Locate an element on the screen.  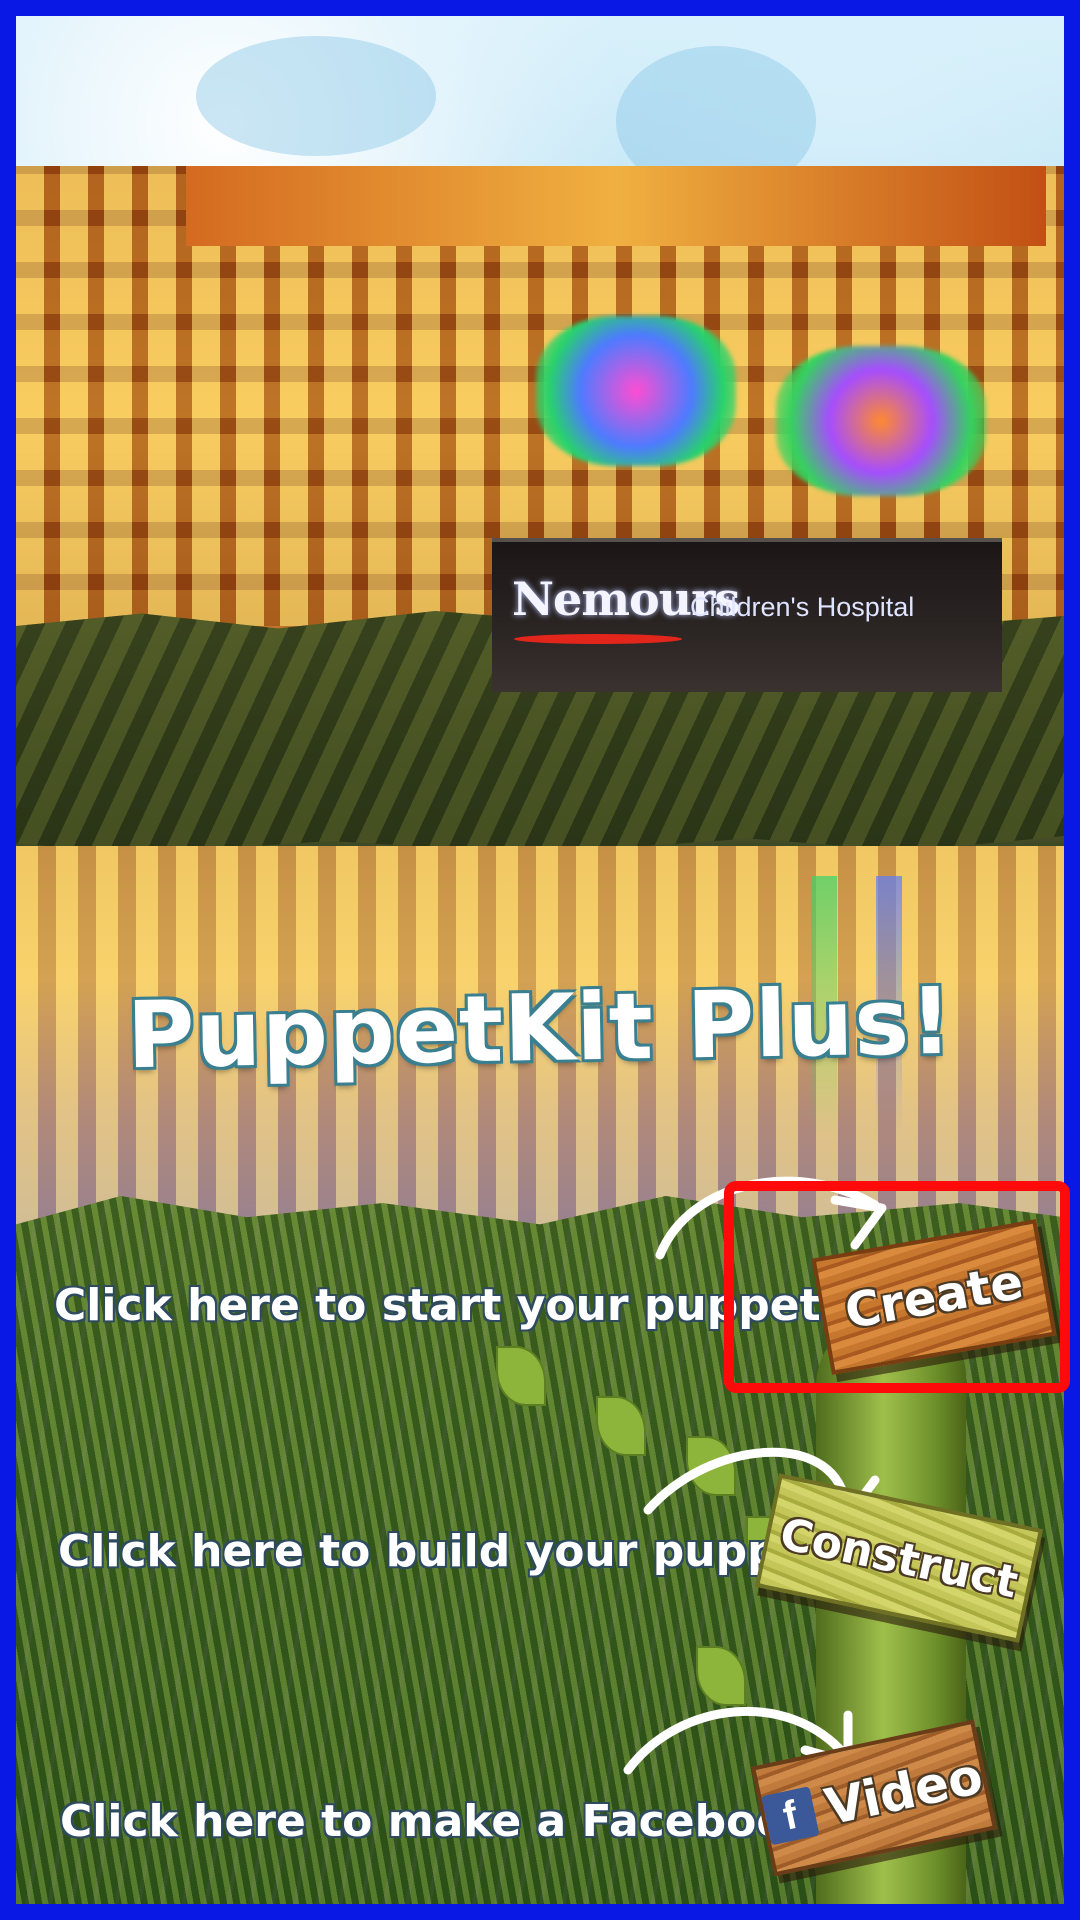
video-button-label: Video is located at coordinates (904, 1791).